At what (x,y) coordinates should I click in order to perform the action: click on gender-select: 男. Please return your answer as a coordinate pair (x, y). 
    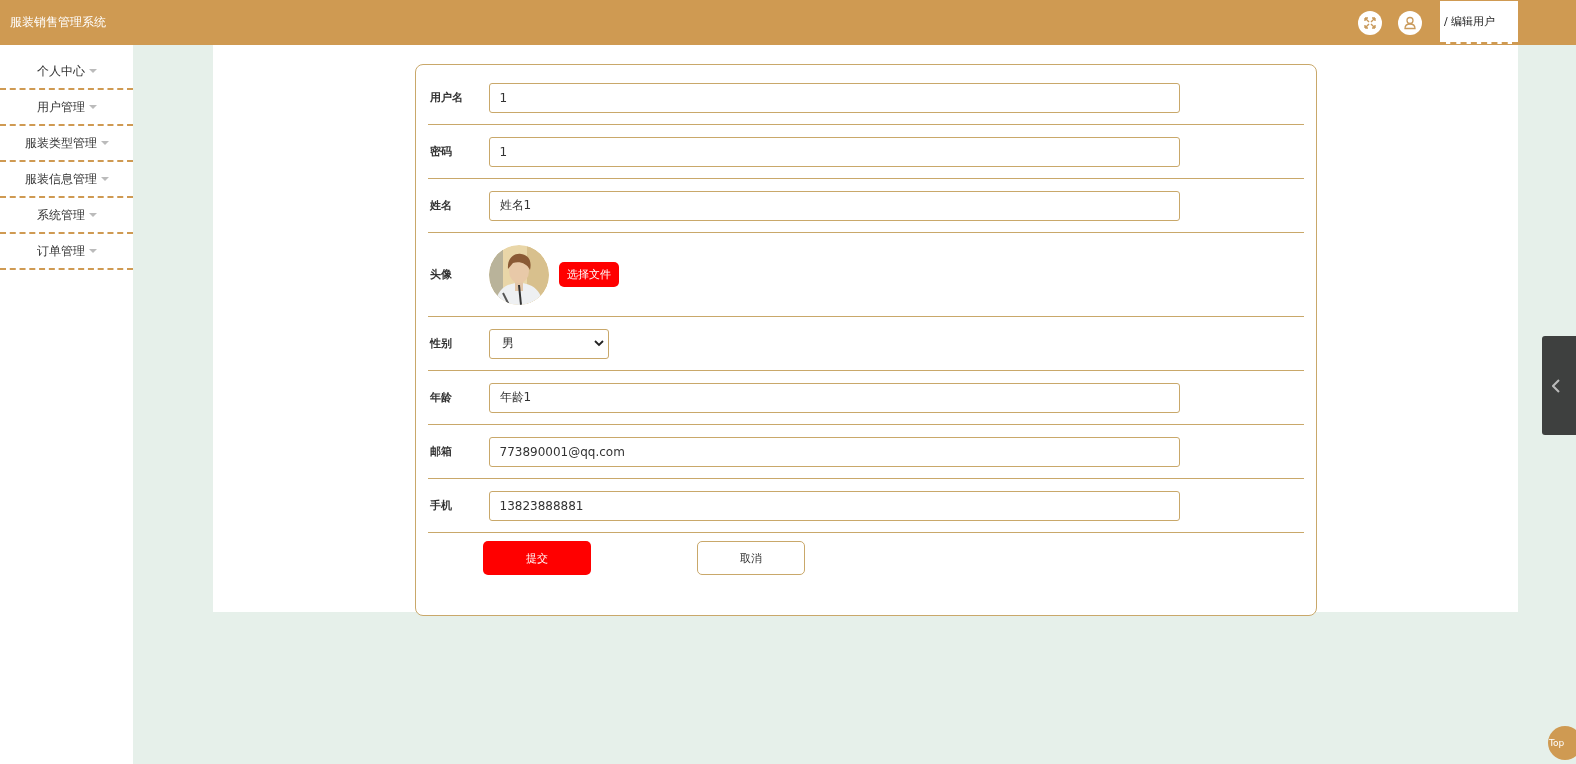
    Looking at the image, I should click on (548, 343).